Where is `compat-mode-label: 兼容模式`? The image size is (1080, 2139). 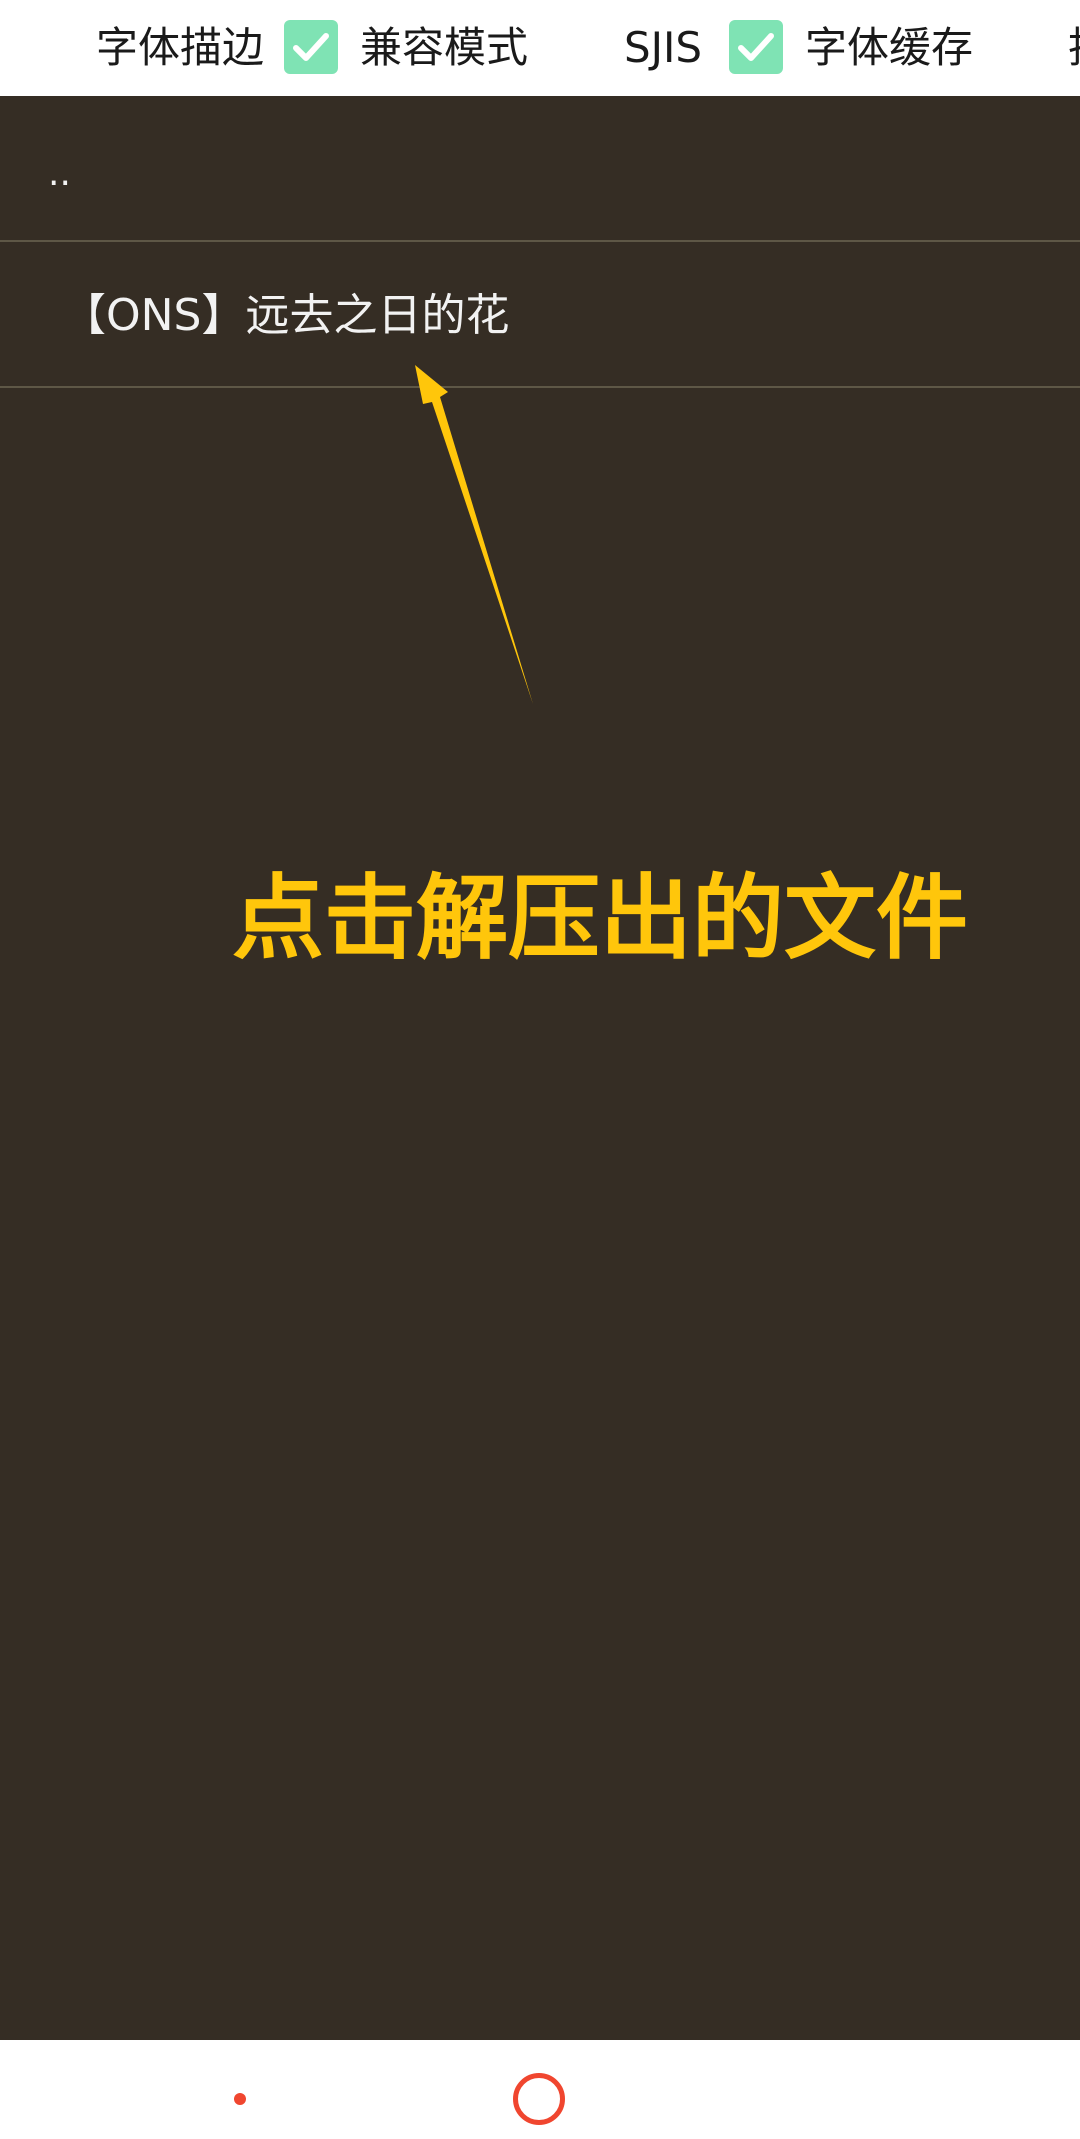 compat-mode-label: 兼容模式 is located at coordinates (444, 48).